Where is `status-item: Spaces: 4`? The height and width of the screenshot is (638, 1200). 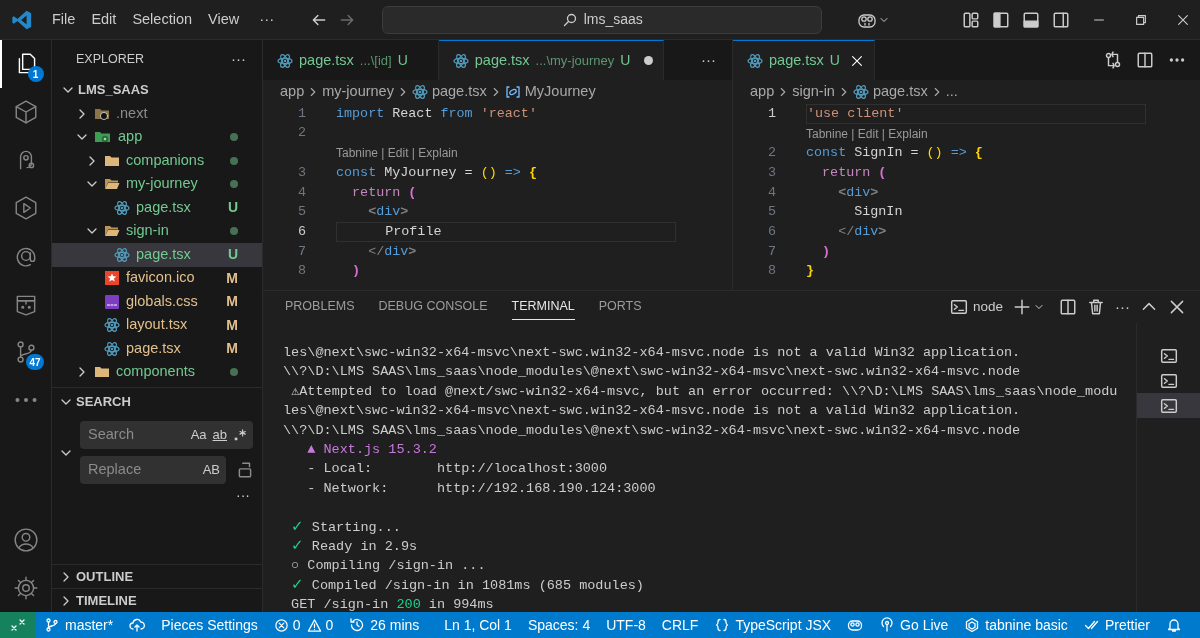 status-item: Spaces: 4 is located at coordinates (559, 625).